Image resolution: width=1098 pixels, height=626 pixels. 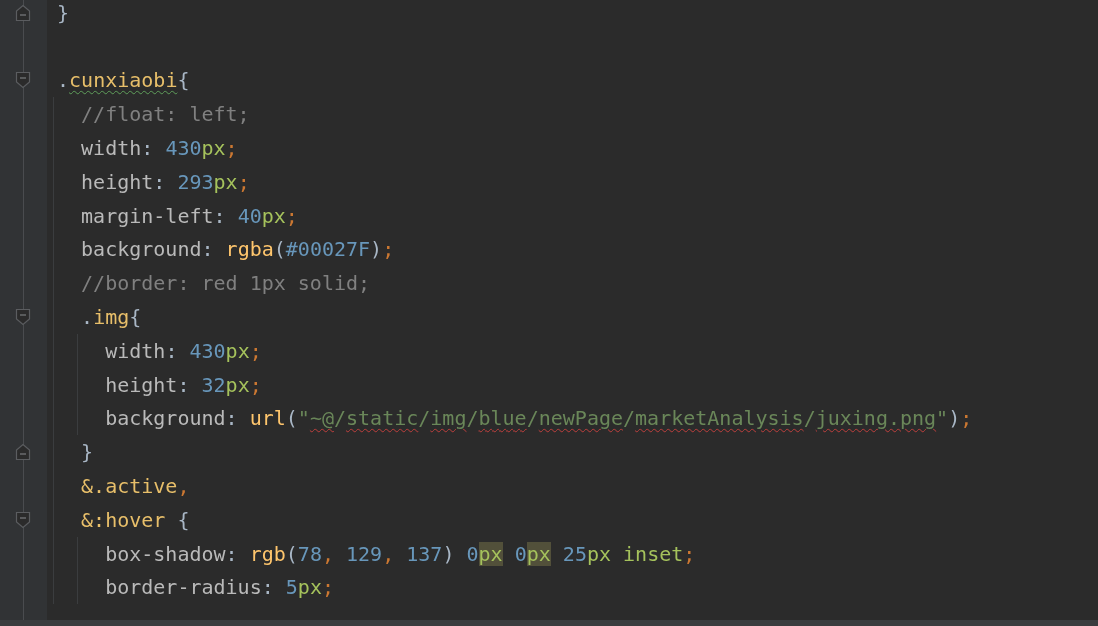 What do you see at coordinates (538, 418) in the screenshot?
I see `code-line: background: url("~@/static/img/blue/newPage/marketAnalysis/juxing.png");` at bounding box center [538, 418].